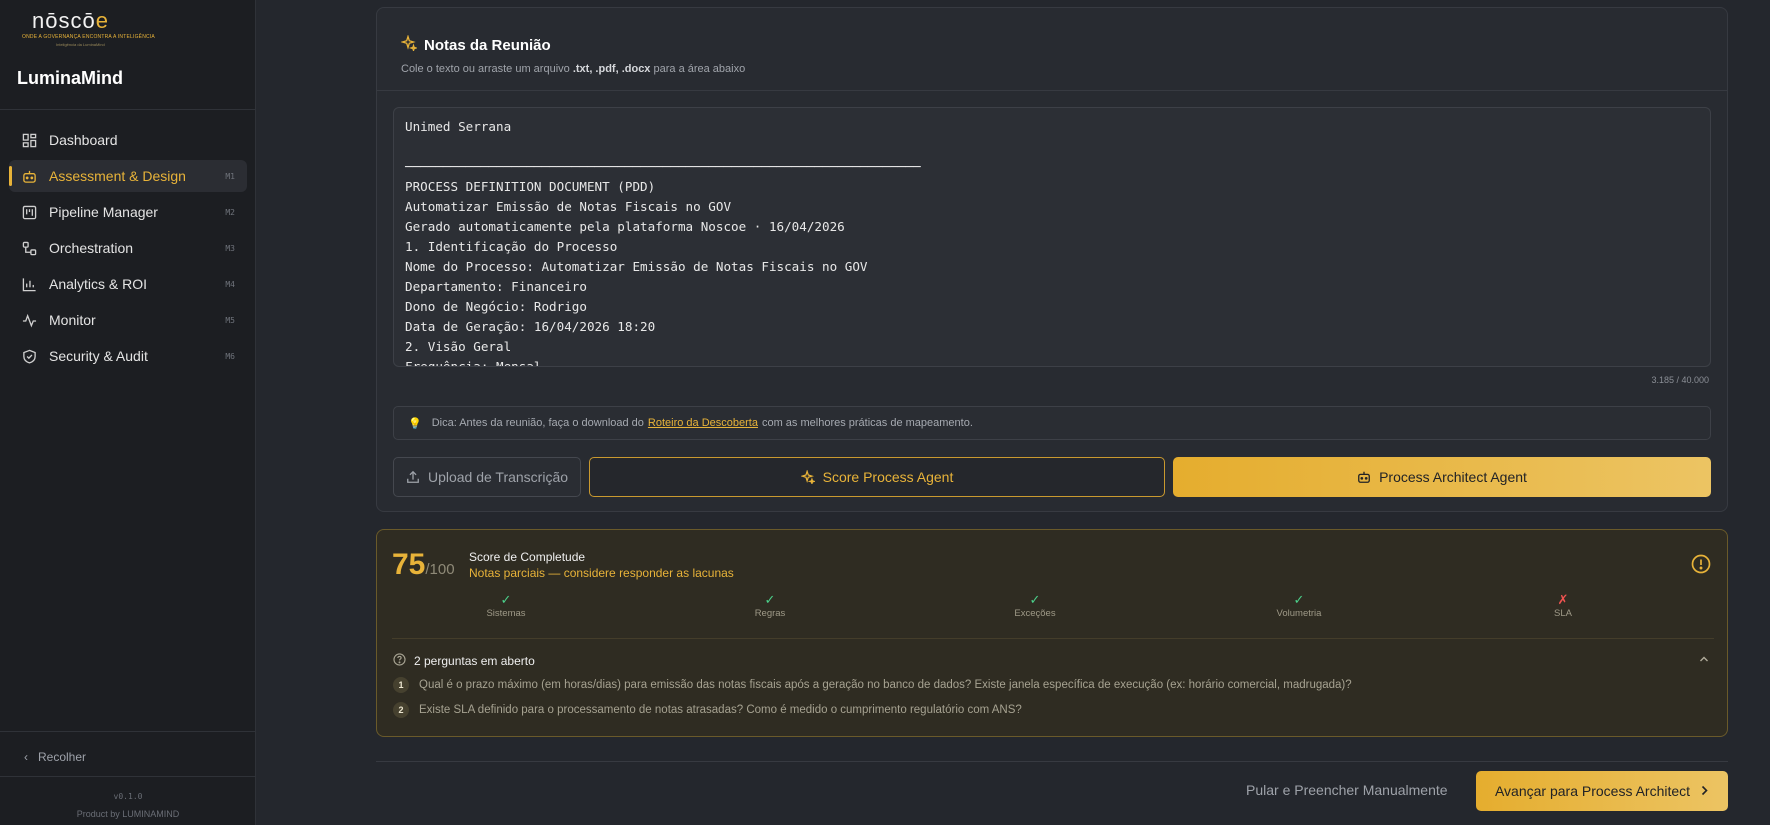 The image size is (1770, 825). What do you see at coordinates (1052, 761) in the screenshot?
I see `footer-divider` at bounding box center [1052, 761].